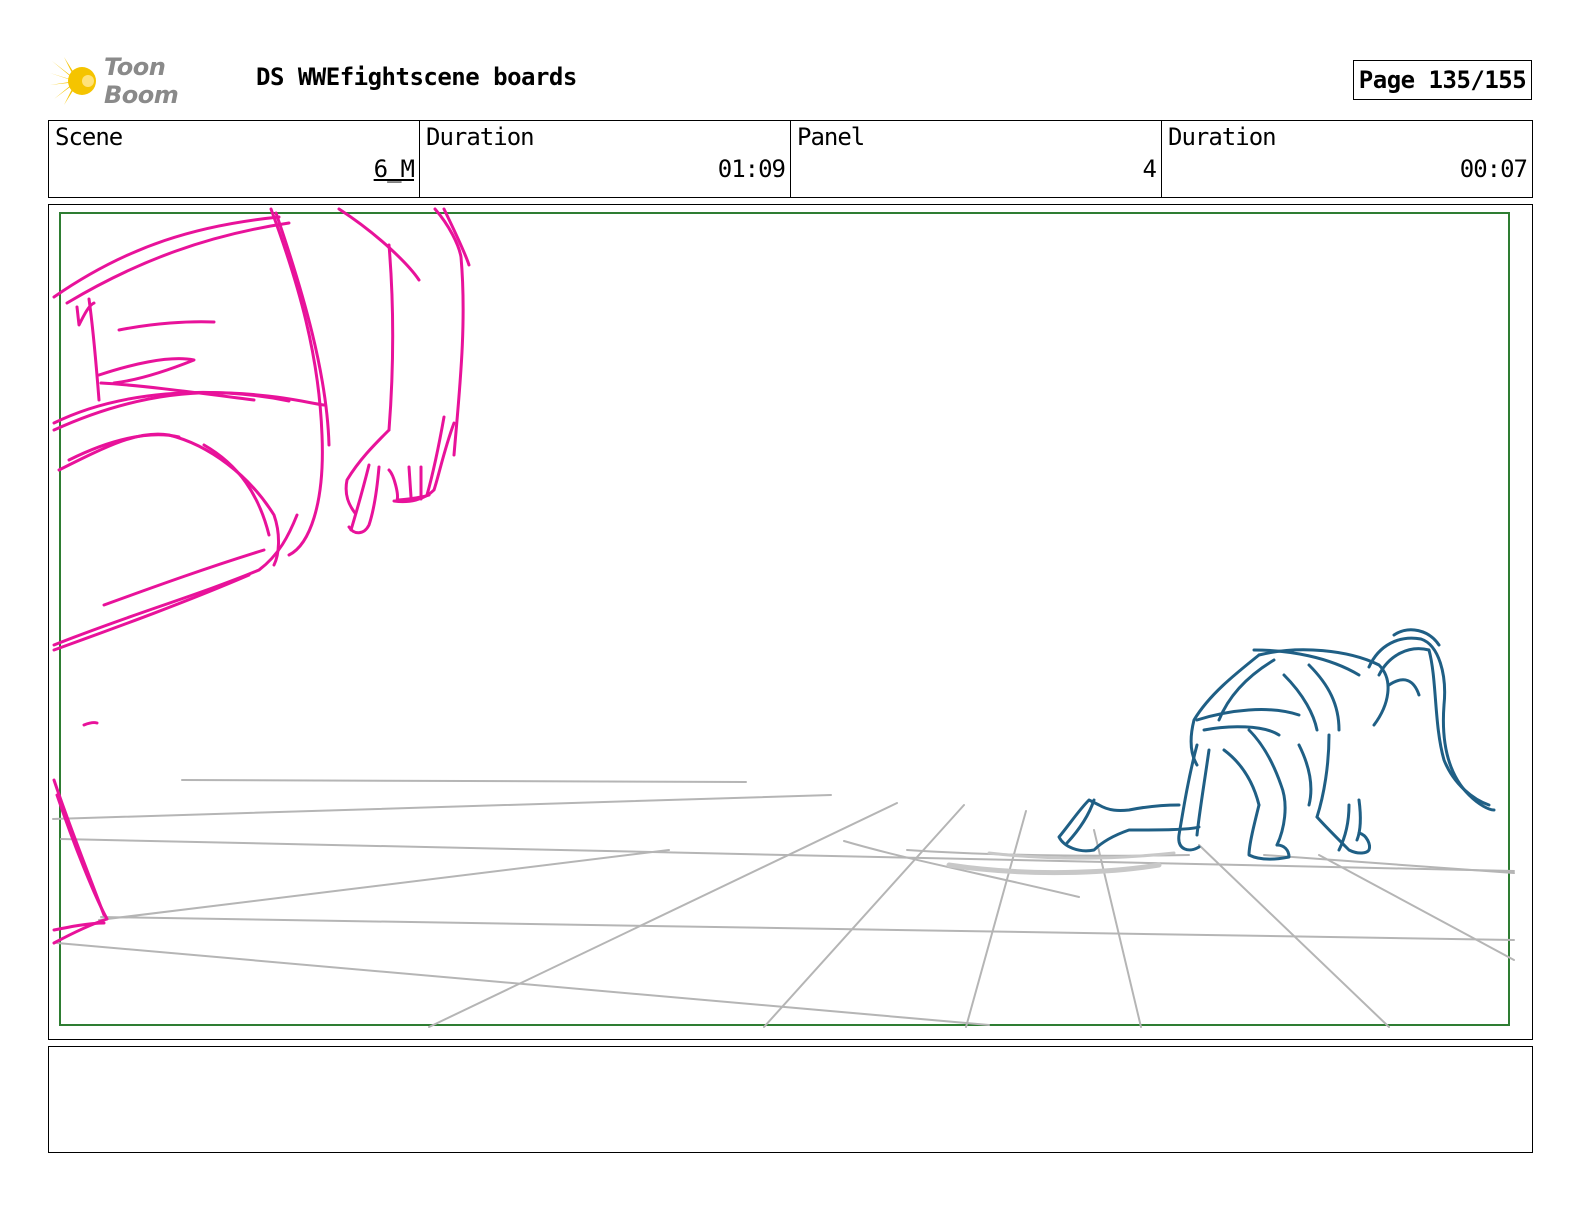  I want to click on caption-area, so click(790, 1099).